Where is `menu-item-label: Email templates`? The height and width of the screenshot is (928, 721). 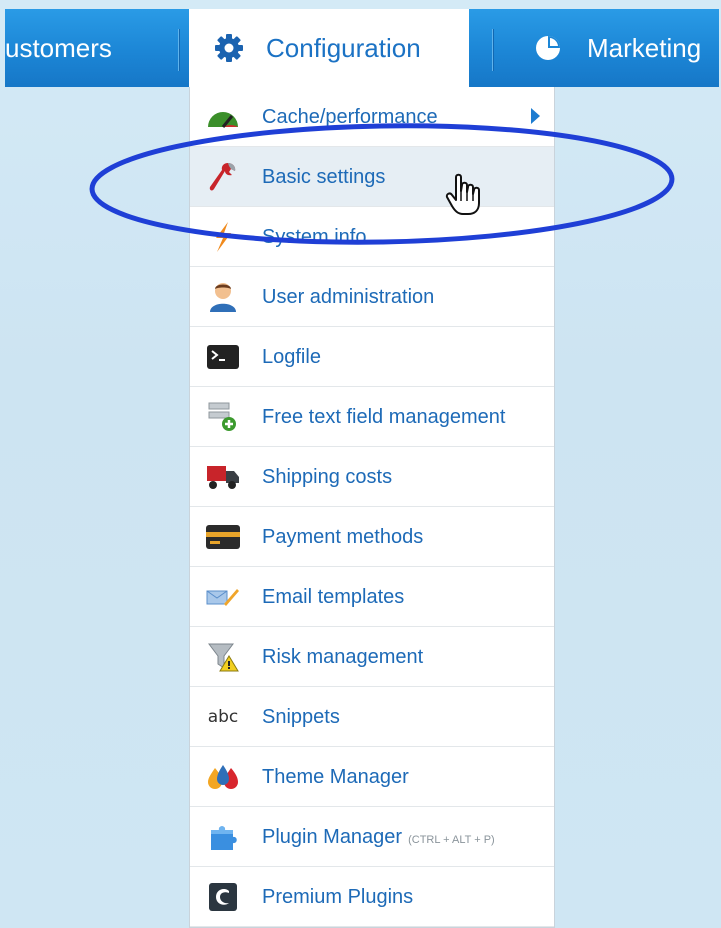 menu-item-label: Email templates is located at coordinates (333, 597).